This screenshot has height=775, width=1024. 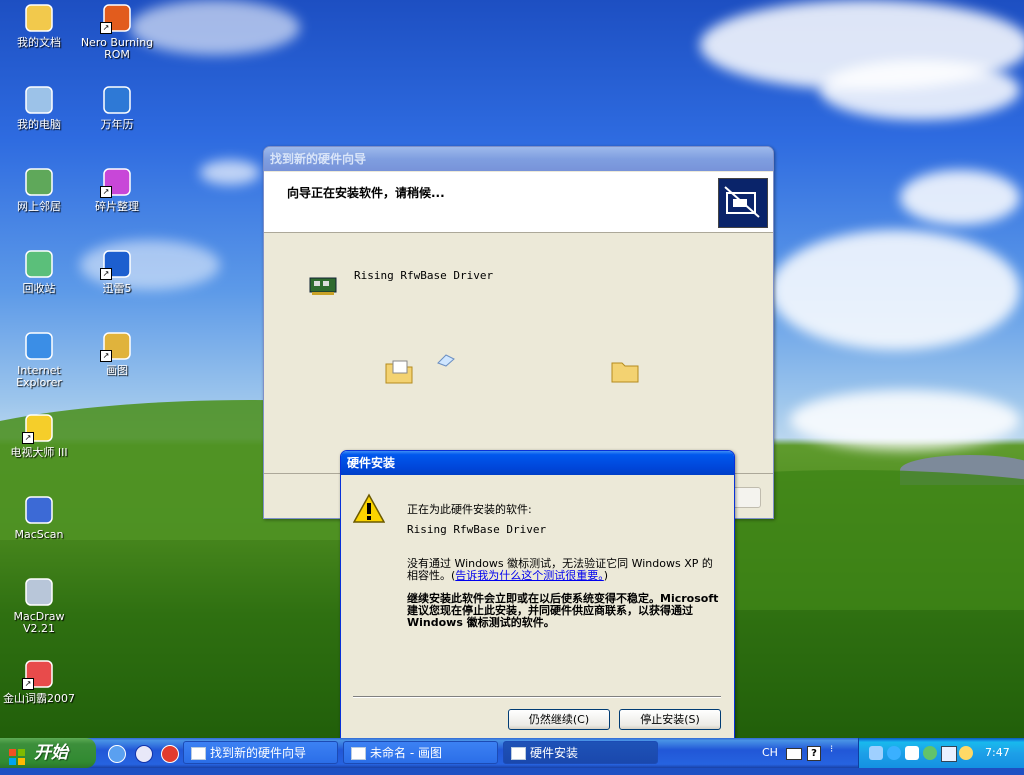 What do you see at coordinates (117, 100) in the screenshot?
I see `calendar-icon` at bounding box center [117, 100].